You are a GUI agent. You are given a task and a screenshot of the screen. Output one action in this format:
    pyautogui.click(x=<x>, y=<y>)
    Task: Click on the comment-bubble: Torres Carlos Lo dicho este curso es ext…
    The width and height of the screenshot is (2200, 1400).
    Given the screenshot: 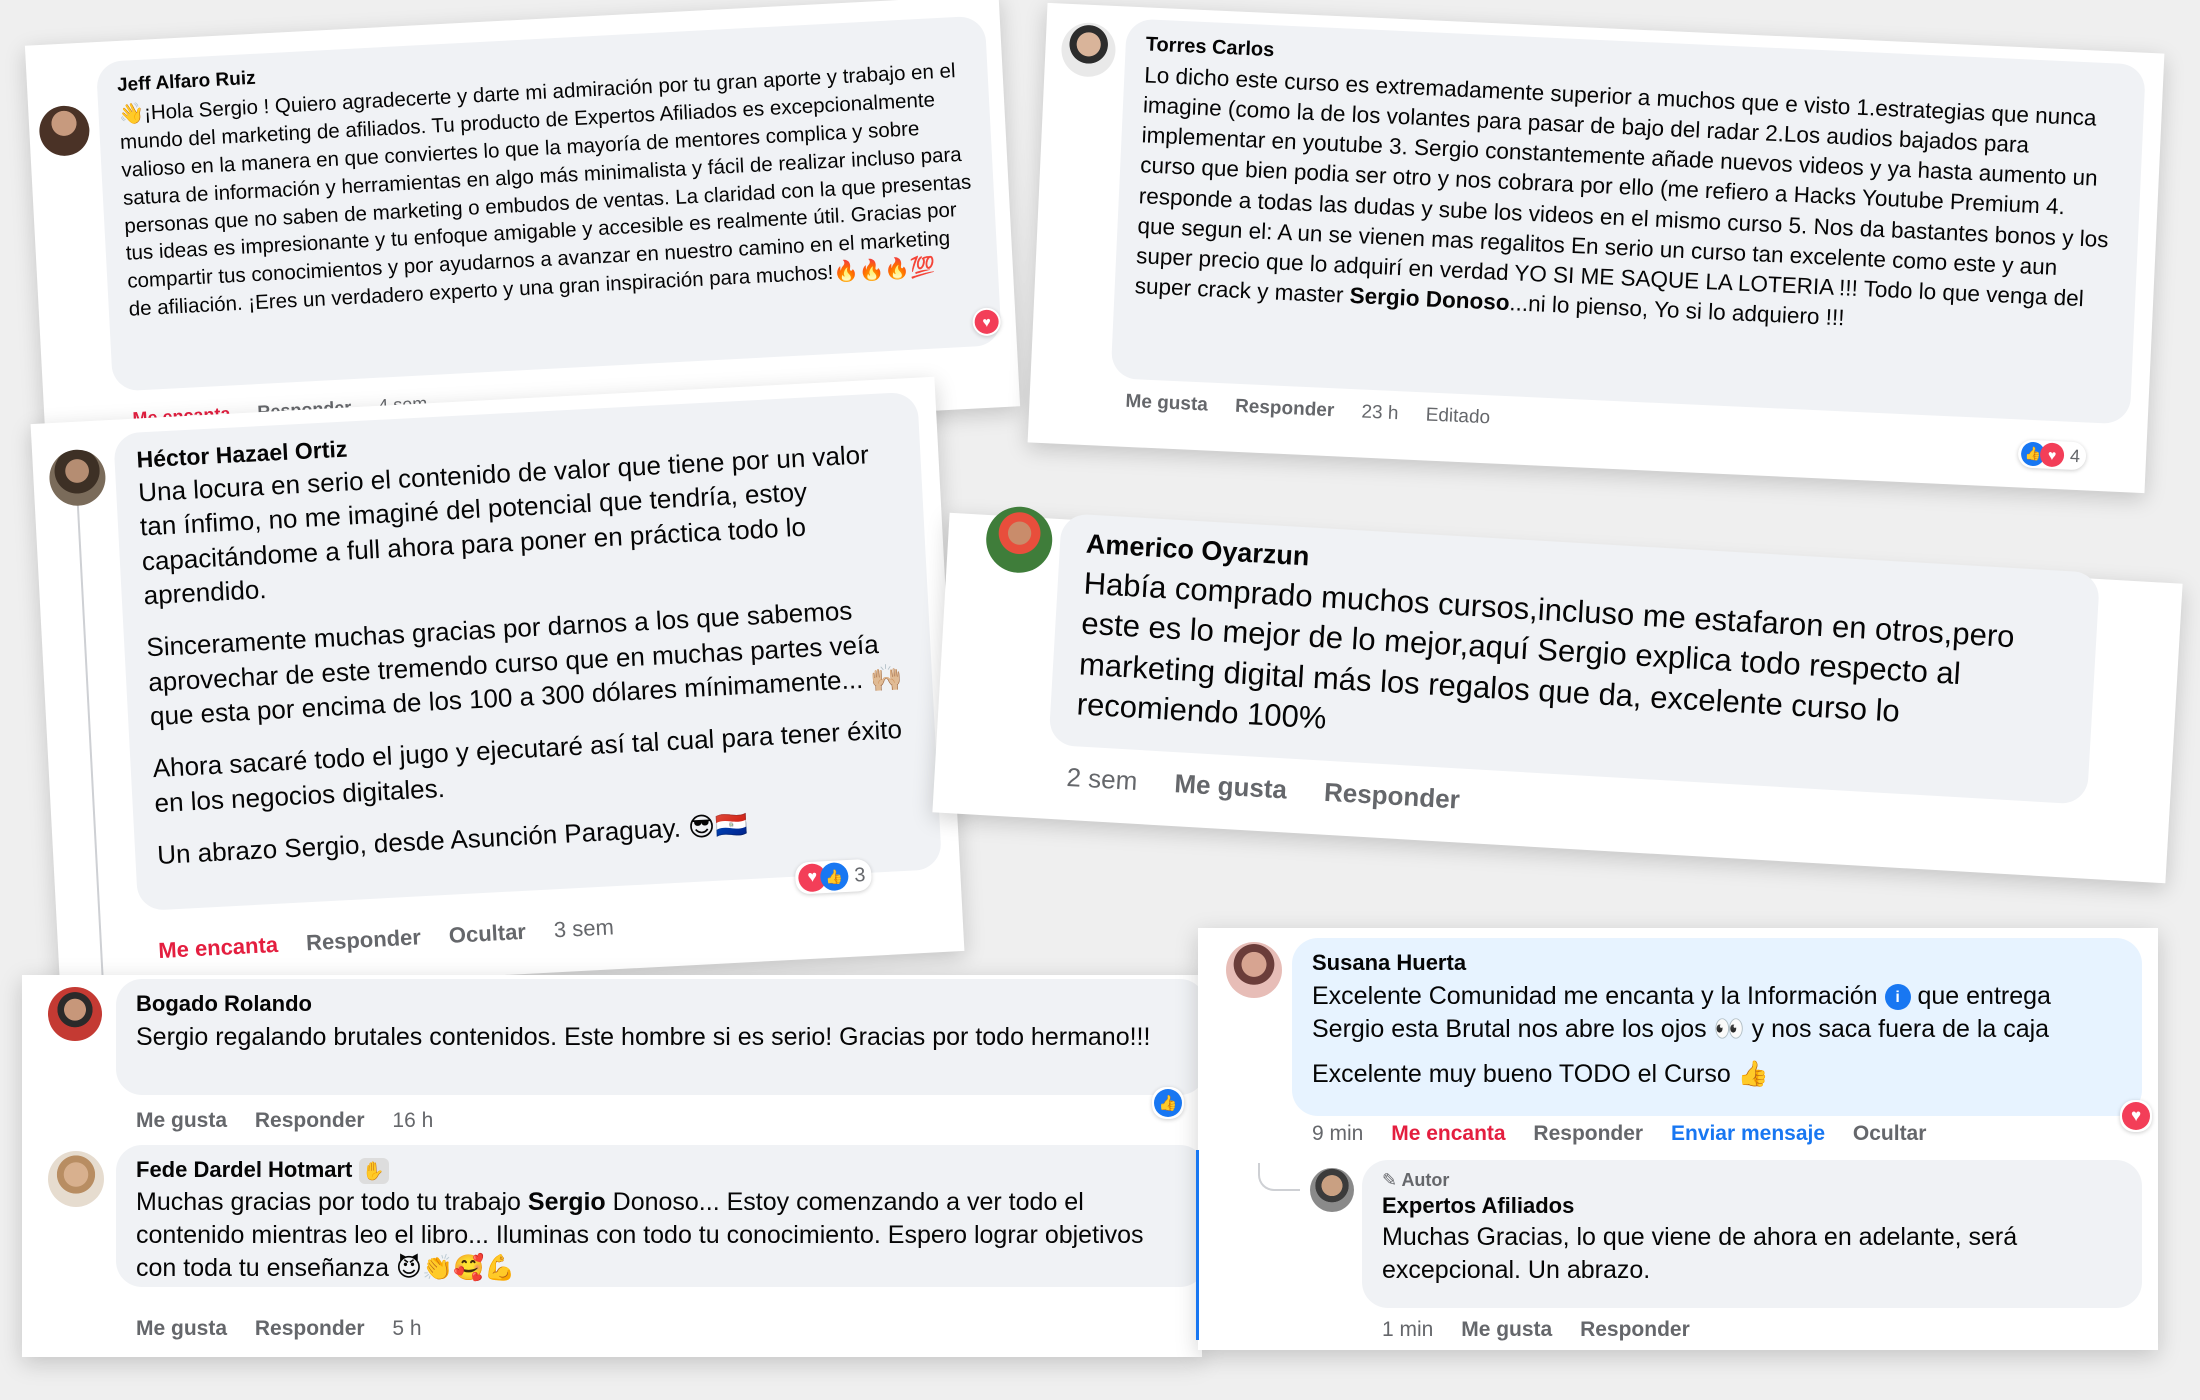 What is the action you would take?
    pyautogui.click(x=1628, y=221)
    